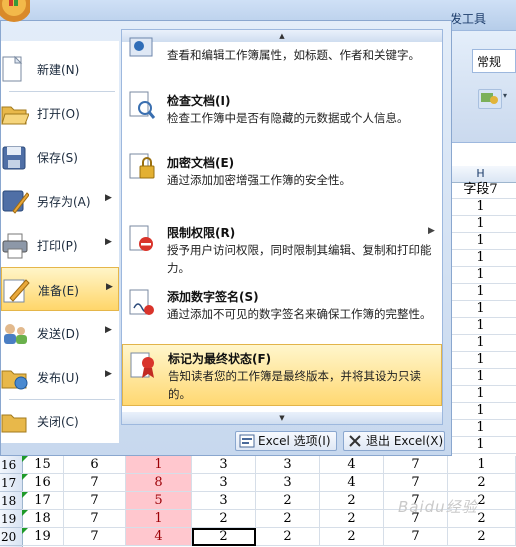 The image size is (516, 547). I want to click on row-header: 20, so click(11, 537).